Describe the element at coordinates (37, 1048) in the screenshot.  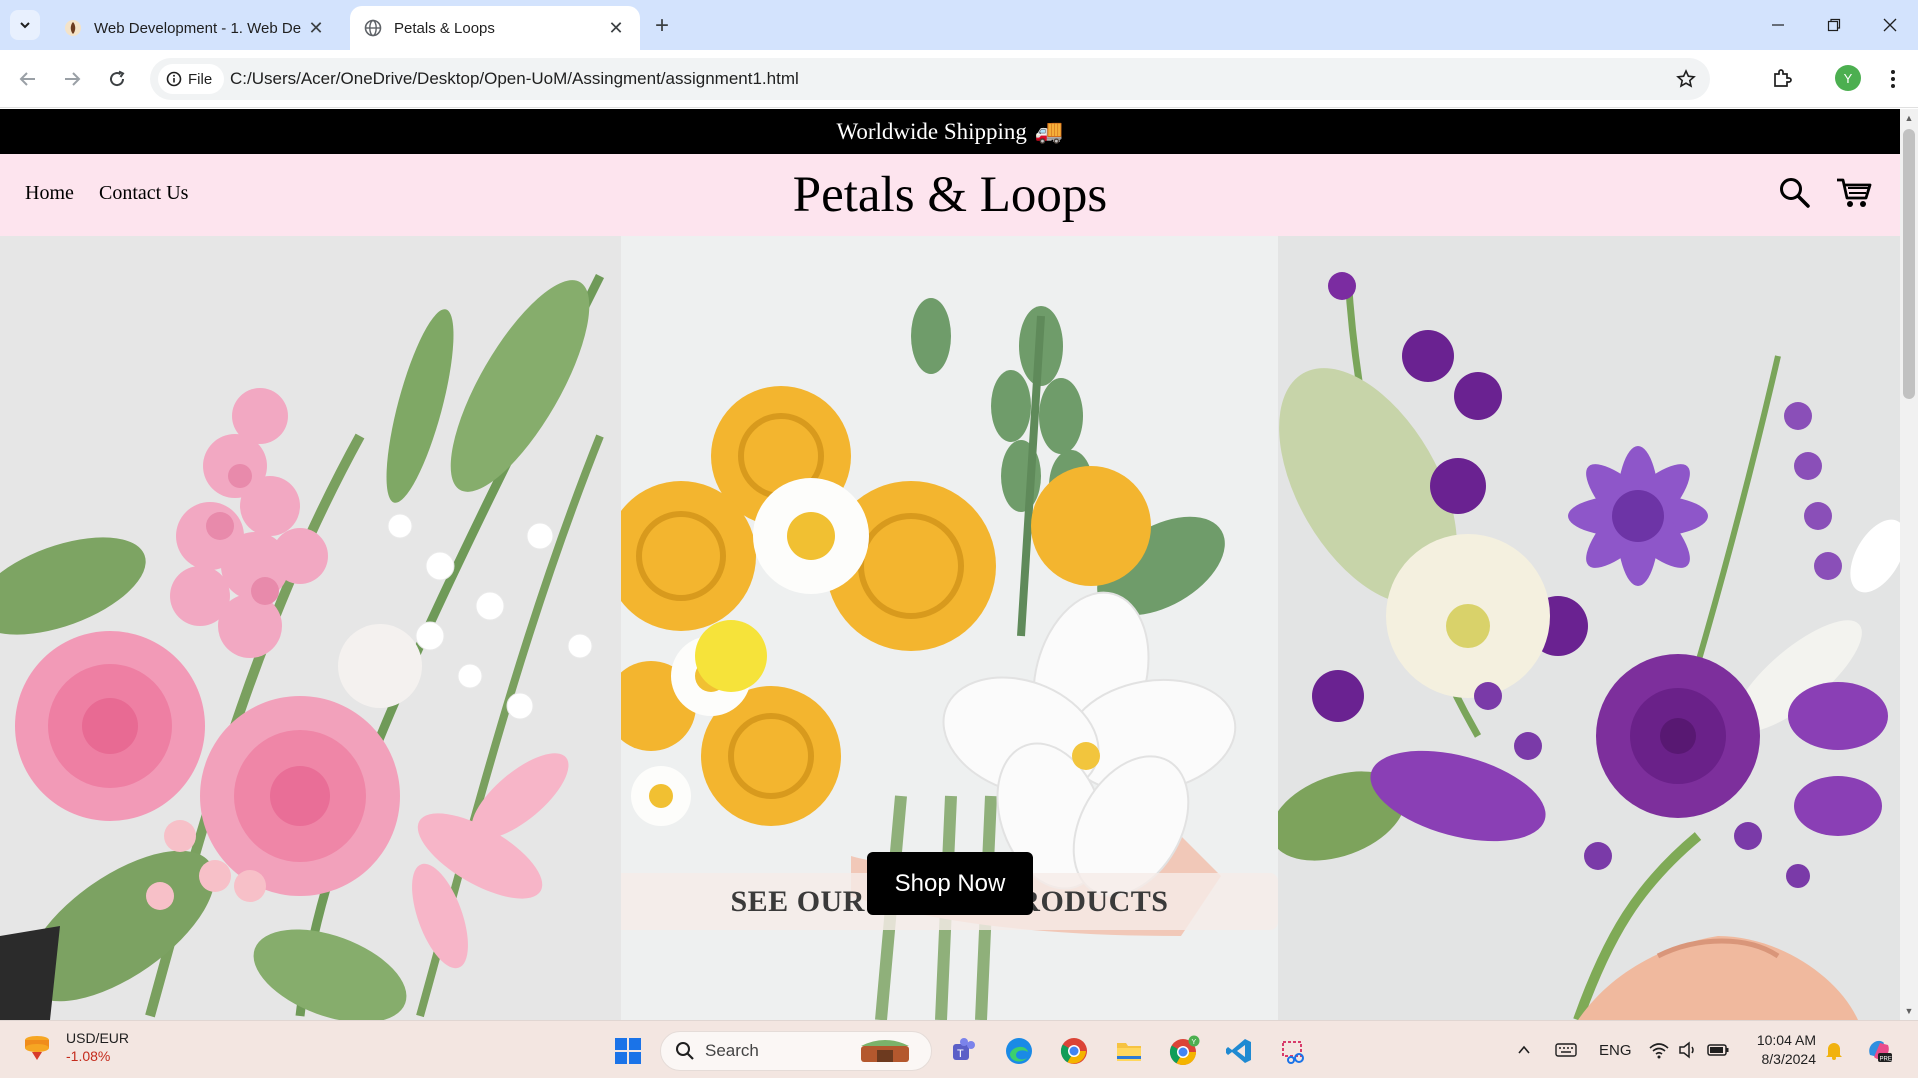
I see `currency-stack-icon` at that location.